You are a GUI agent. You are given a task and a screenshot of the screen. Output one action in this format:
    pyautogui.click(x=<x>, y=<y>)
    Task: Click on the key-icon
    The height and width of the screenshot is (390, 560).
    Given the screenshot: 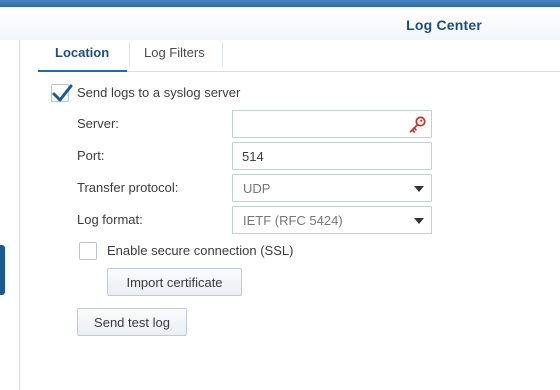 What is the action you would take?
    pyautogui.click(x=417, y=125)
    